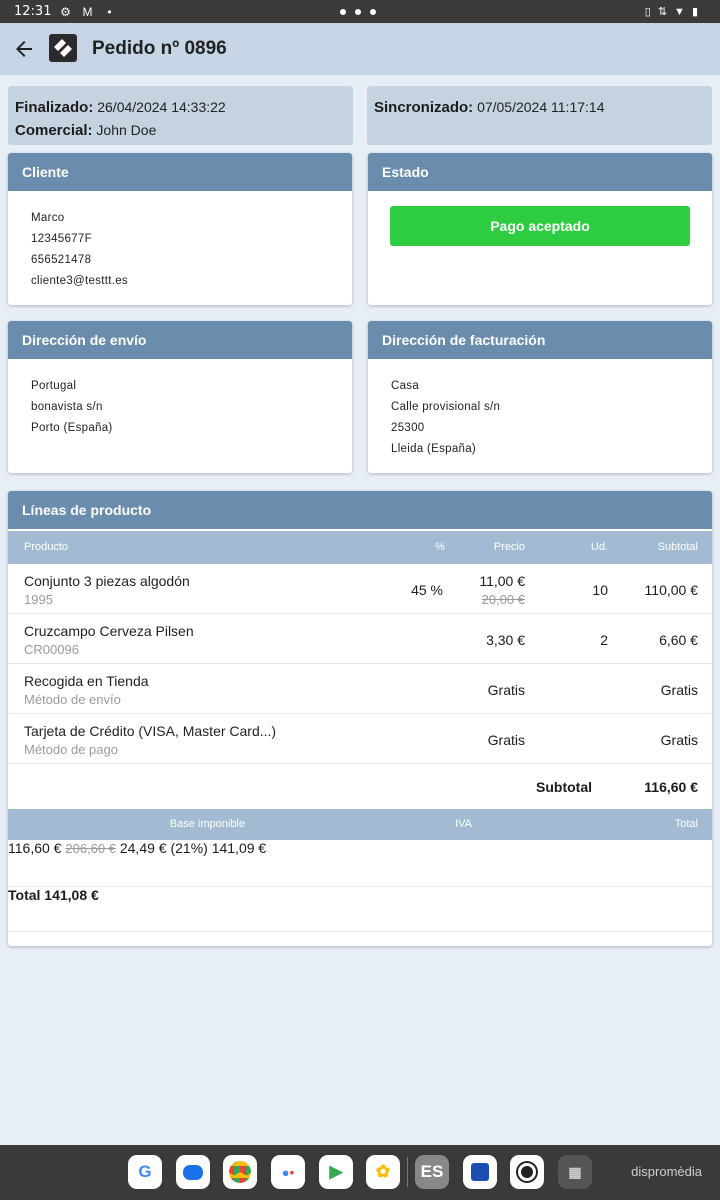 This screenshot has width=720, height=1200. I want to click on product-lines-title: Líneas de producto, so click(360, 510).